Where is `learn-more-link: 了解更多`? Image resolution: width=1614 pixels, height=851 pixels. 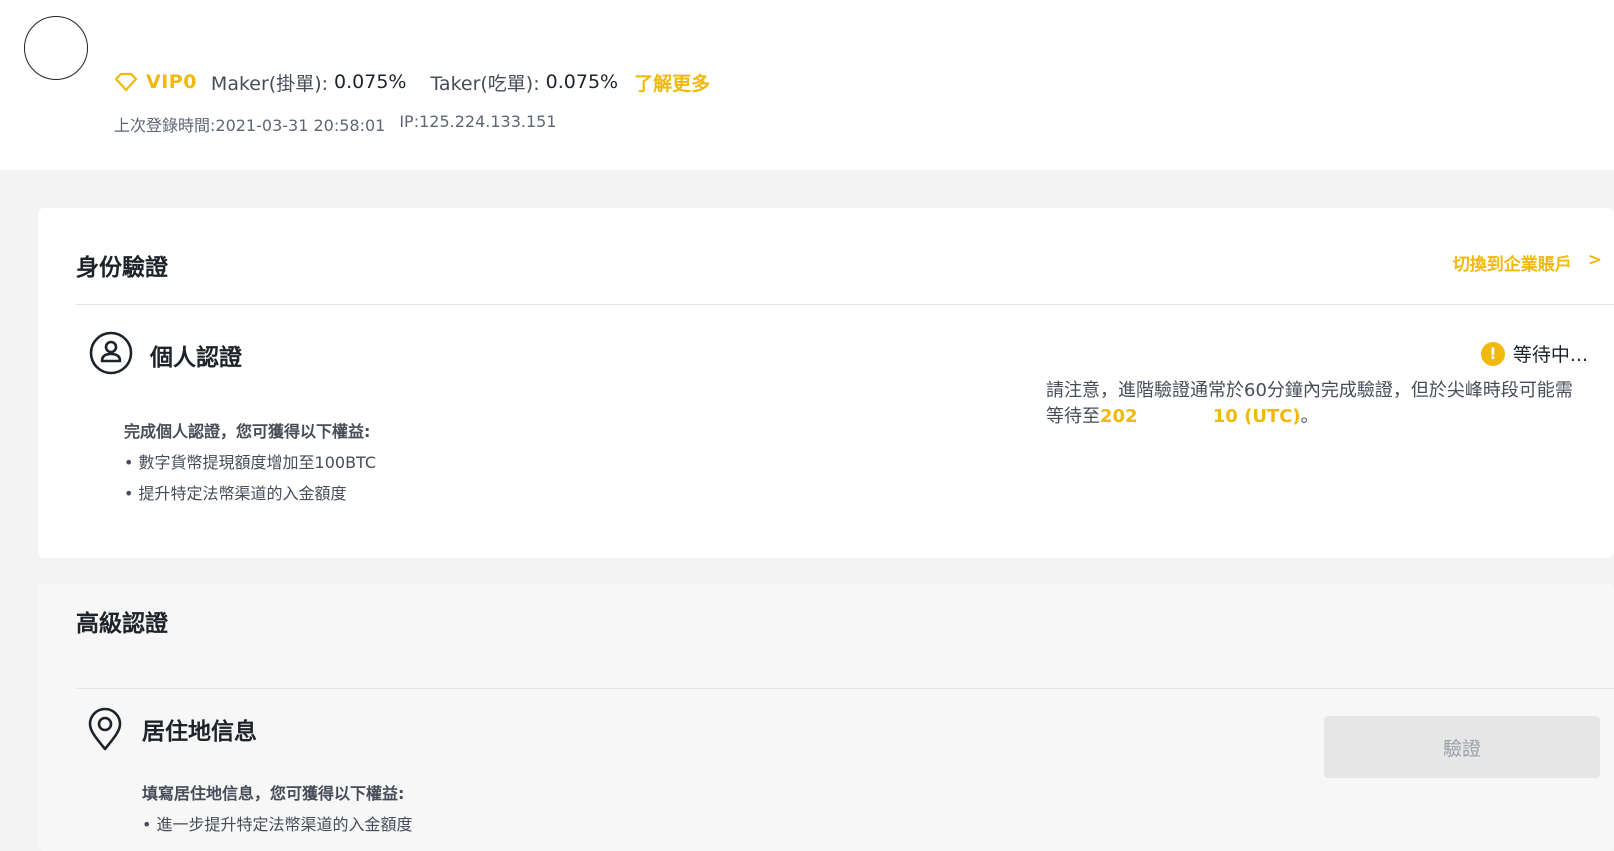 learn-more-link: 了解更多 is located at coordinates (672, 82).